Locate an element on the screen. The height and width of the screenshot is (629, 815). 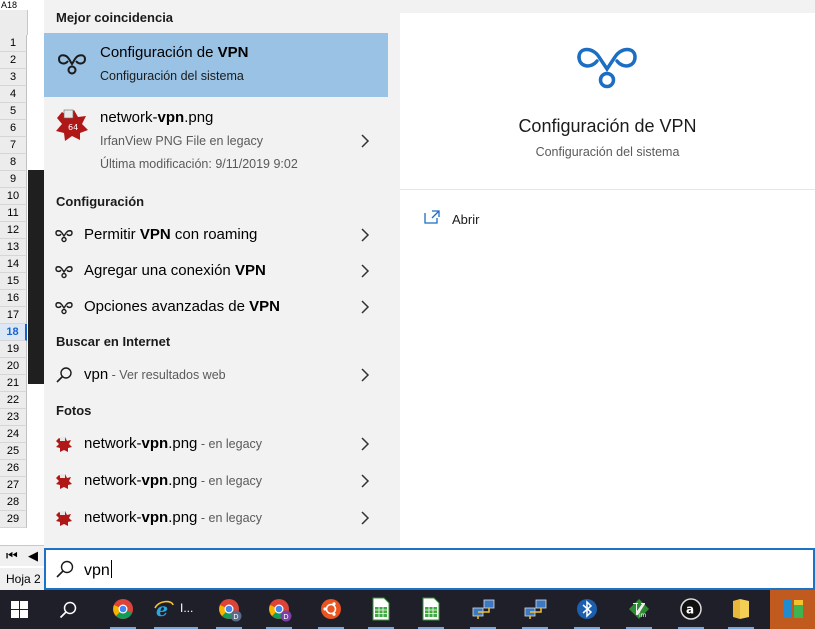
svg-text: im is located at coordinates (643, 615).